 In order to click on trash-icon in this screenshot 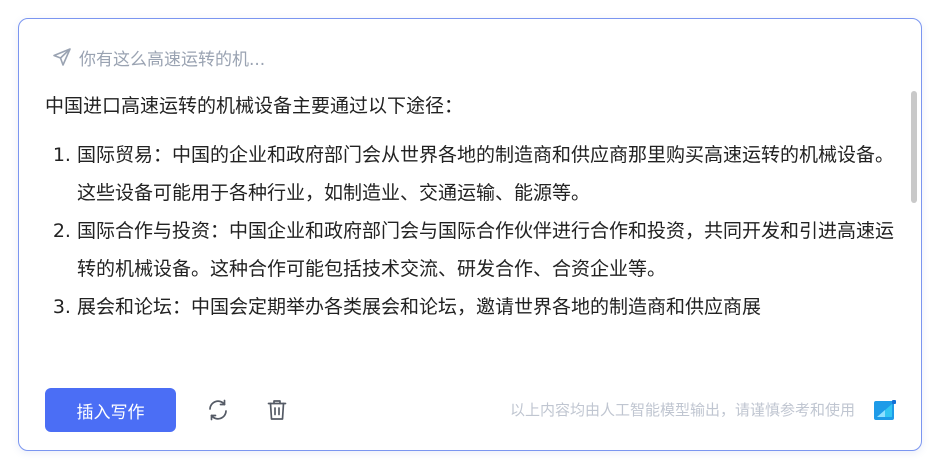, I will do `click(277, 410)`.